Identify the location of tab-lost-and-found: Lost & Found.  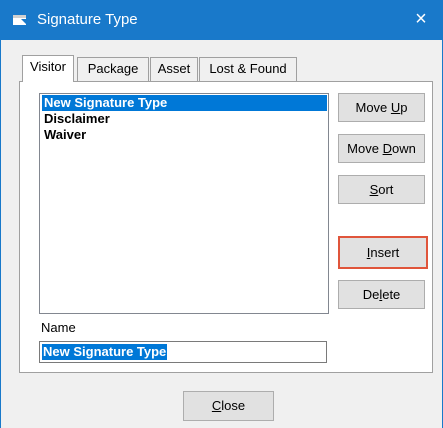
(248, 69).